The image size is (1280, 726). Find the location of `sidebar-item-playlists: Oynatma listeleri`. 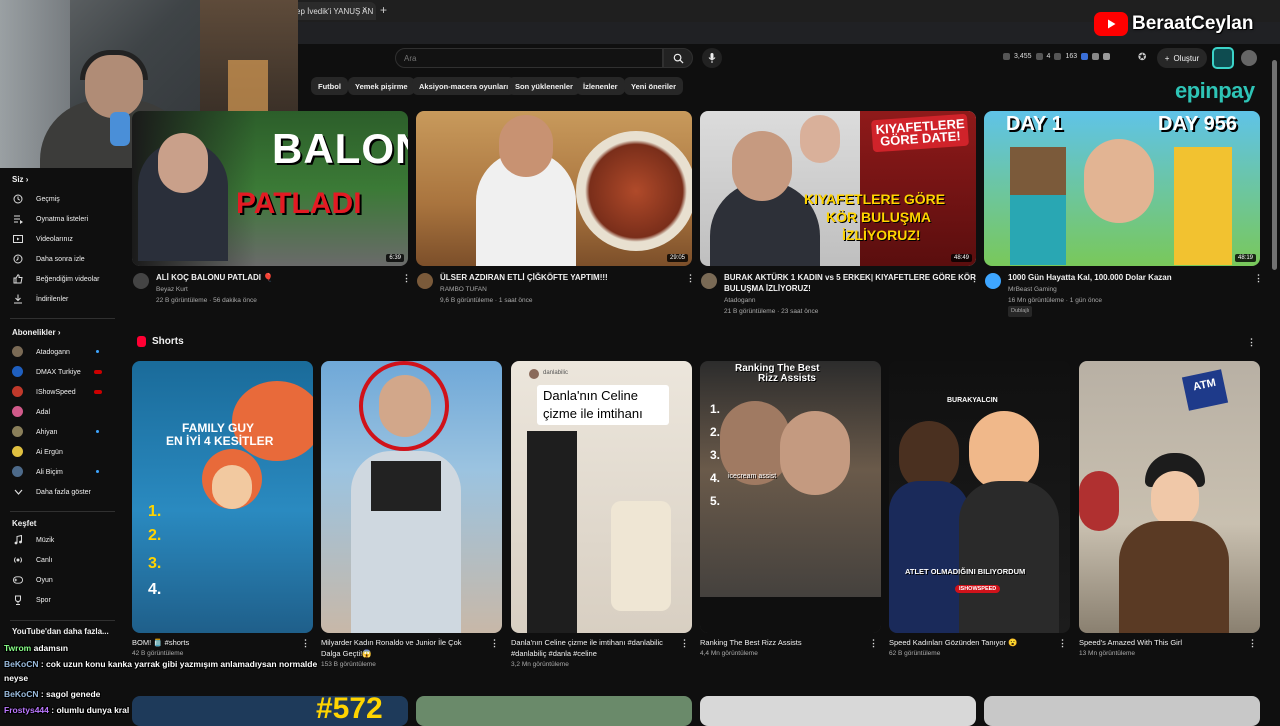

sidebar-item-playlists: Oynatma listeleri is located at coordinates (60, 219).